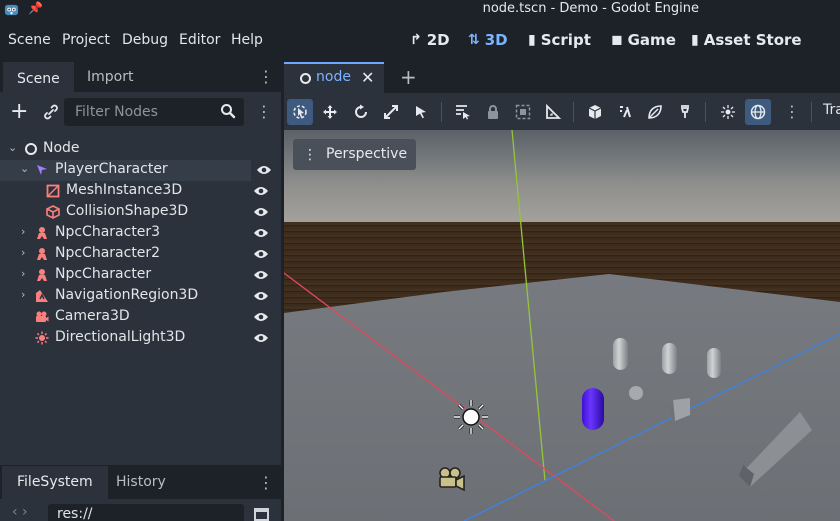 The height and width of the screenshot is (521, 840). What do you see at coordinates (463, 112) in the screenshot?
I see `list-select-button` at bounding box center [463, 112].